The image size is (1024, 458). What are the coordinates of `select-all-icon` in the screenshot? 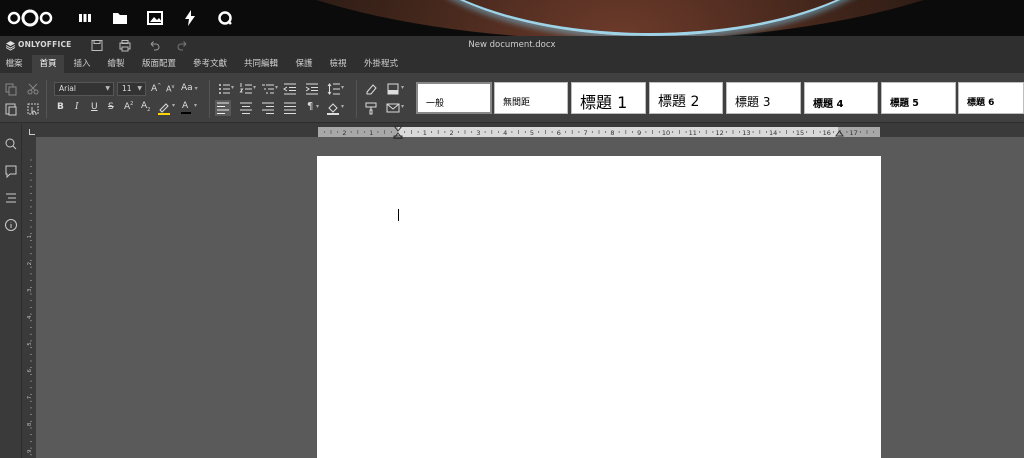 It's located at (33, 109).